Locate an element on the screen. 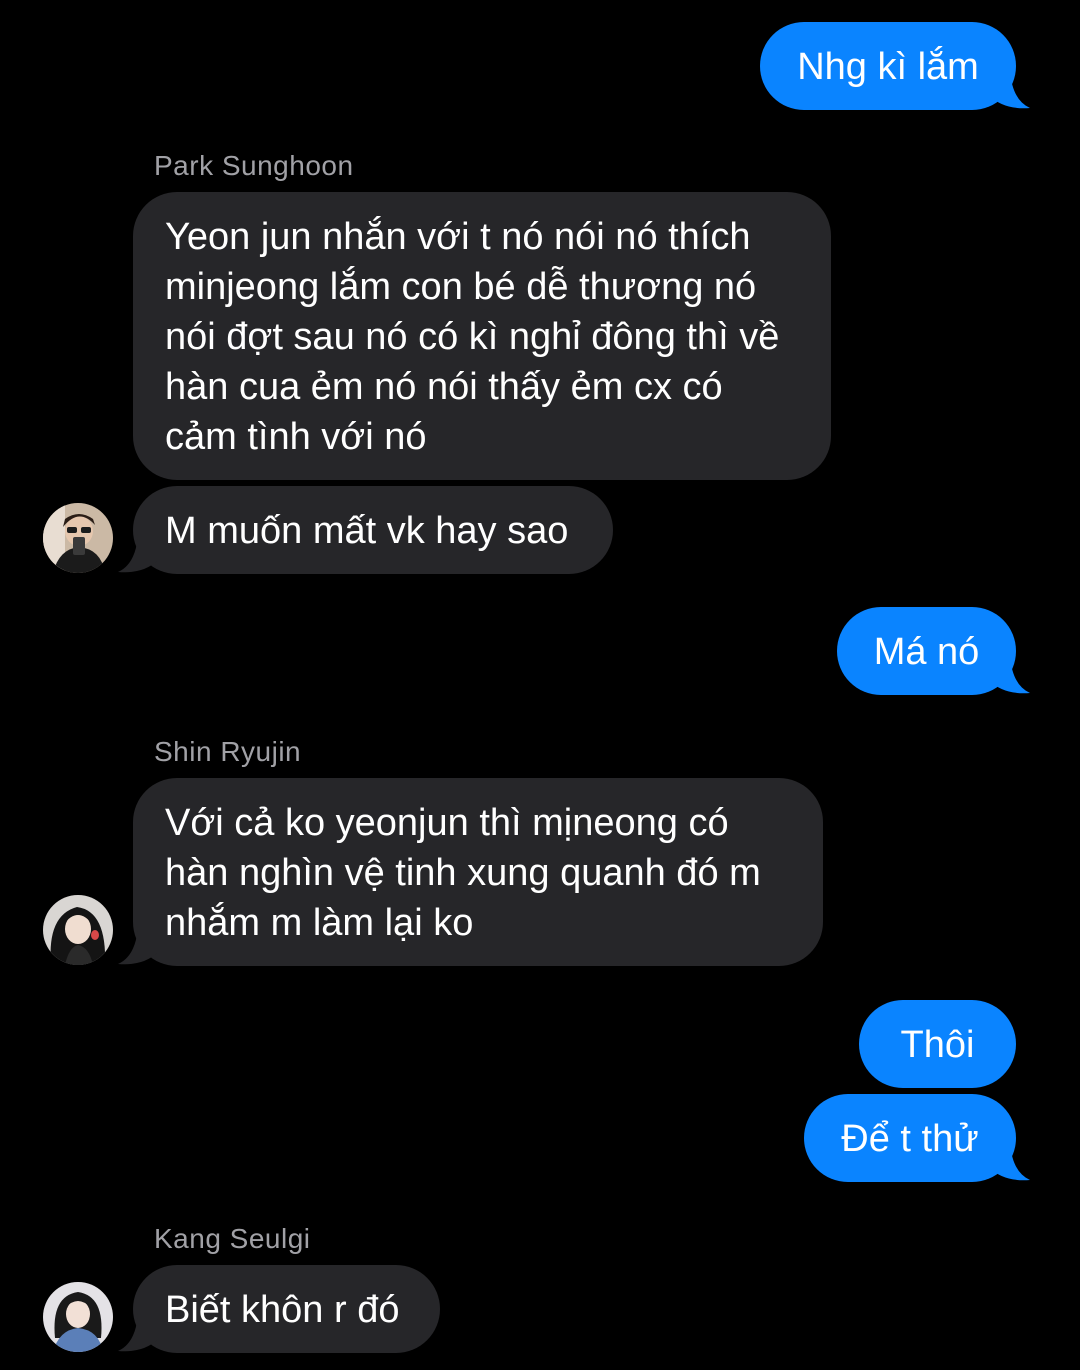 This screenshot has height=1370, width=1080. sender-name: Shin Ryujin is located at coordinates (228, 751).